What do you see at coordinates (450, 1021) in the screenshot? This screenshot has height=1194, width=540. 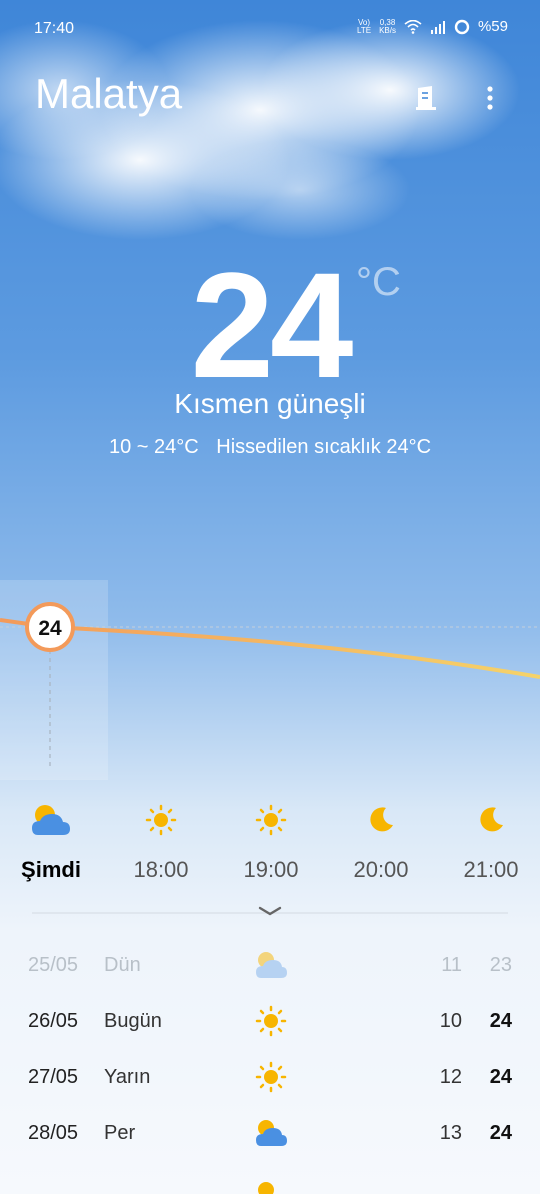 I see `day-low: 10` at bounding box center [450, 1021].